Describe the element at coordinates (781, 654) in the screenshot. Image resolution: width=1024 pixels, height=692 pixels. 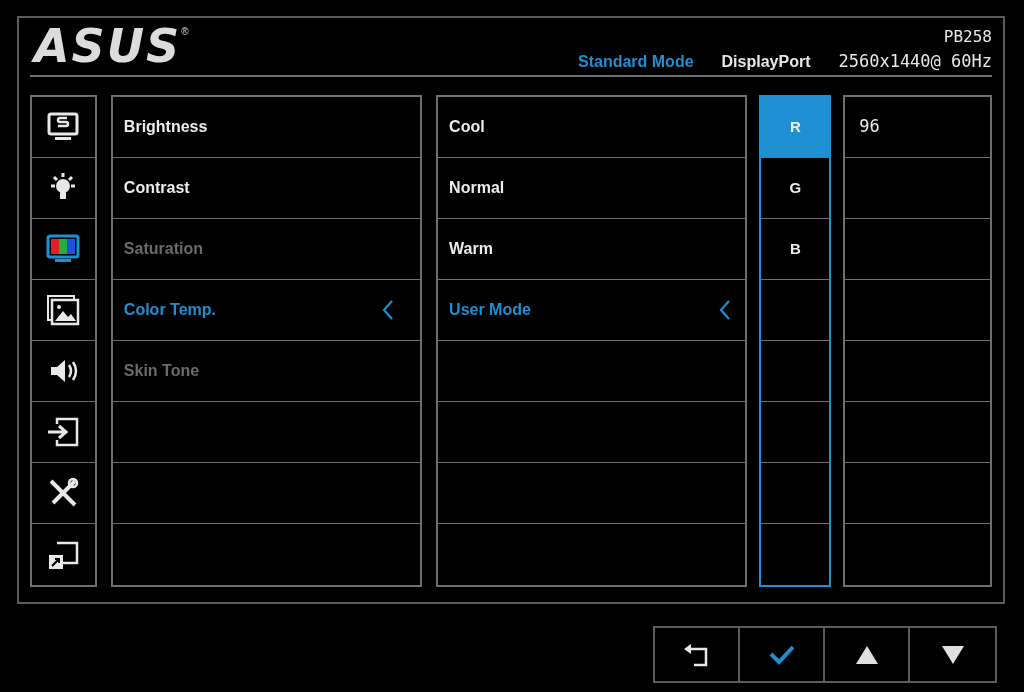
I see `check-icon` at that location.